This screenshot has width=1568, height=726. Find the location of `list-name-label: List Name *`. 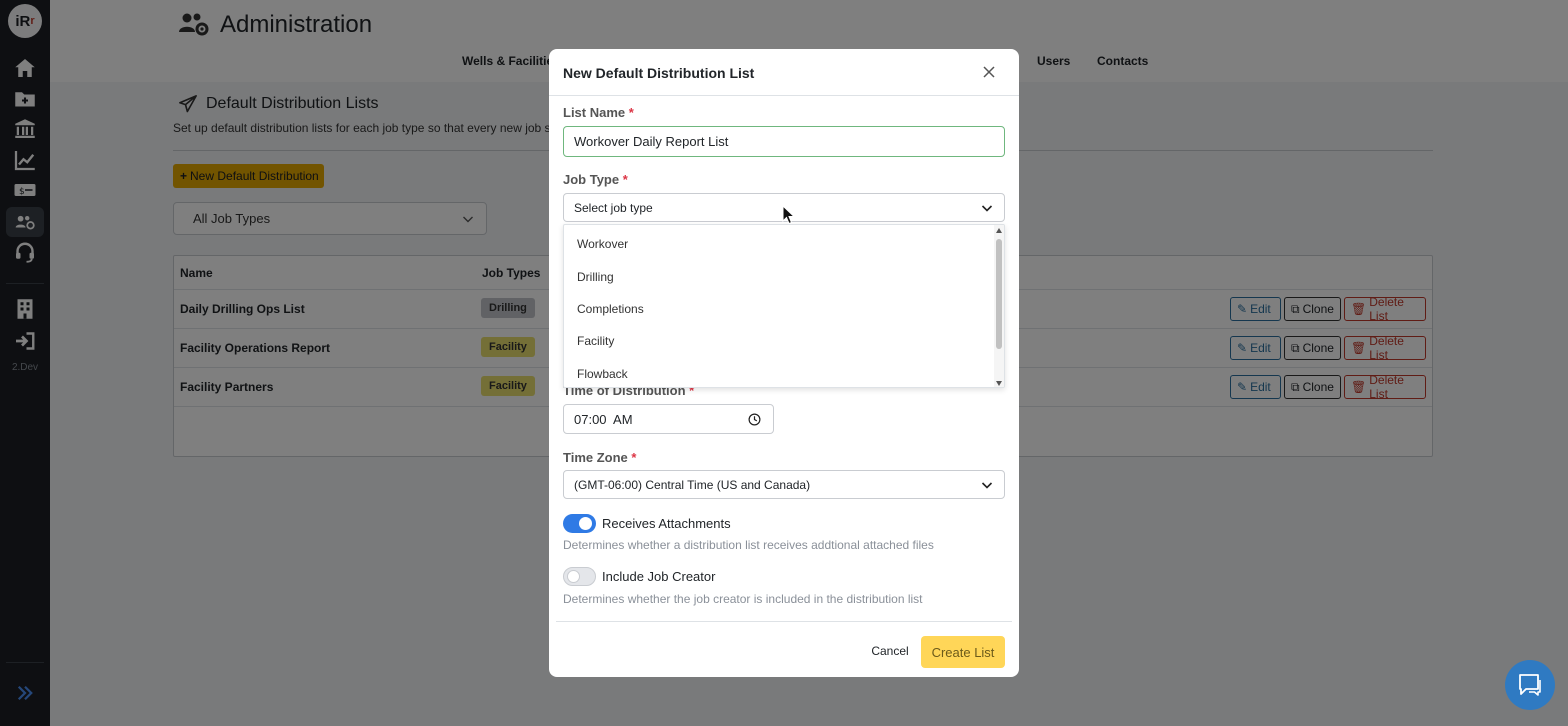

list-name-label: List Name * is located at coordinates (598, 112).